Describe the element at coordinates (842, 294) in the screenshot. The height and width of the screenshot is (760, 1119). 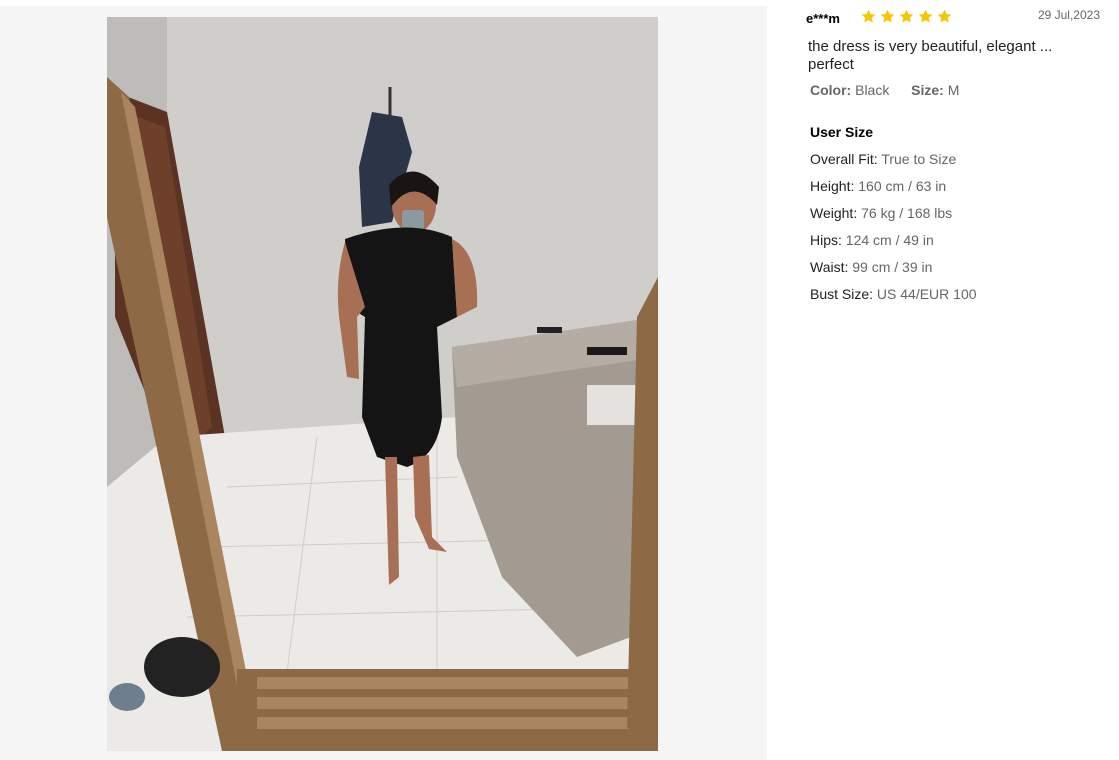
I see `bust-size-label: Bust Size:` at that location.